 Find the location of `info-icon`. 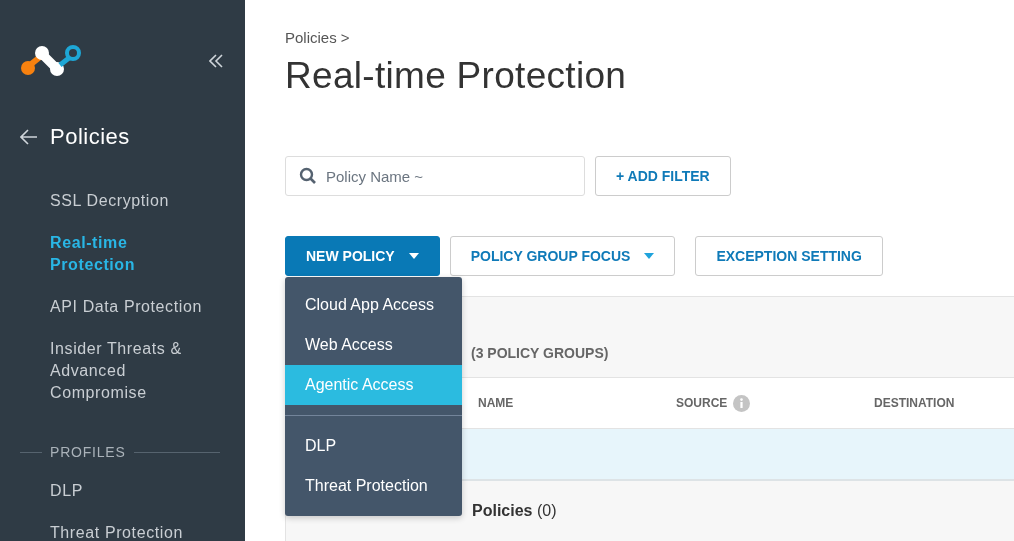

info-icon is located at coordinates (742, 403).